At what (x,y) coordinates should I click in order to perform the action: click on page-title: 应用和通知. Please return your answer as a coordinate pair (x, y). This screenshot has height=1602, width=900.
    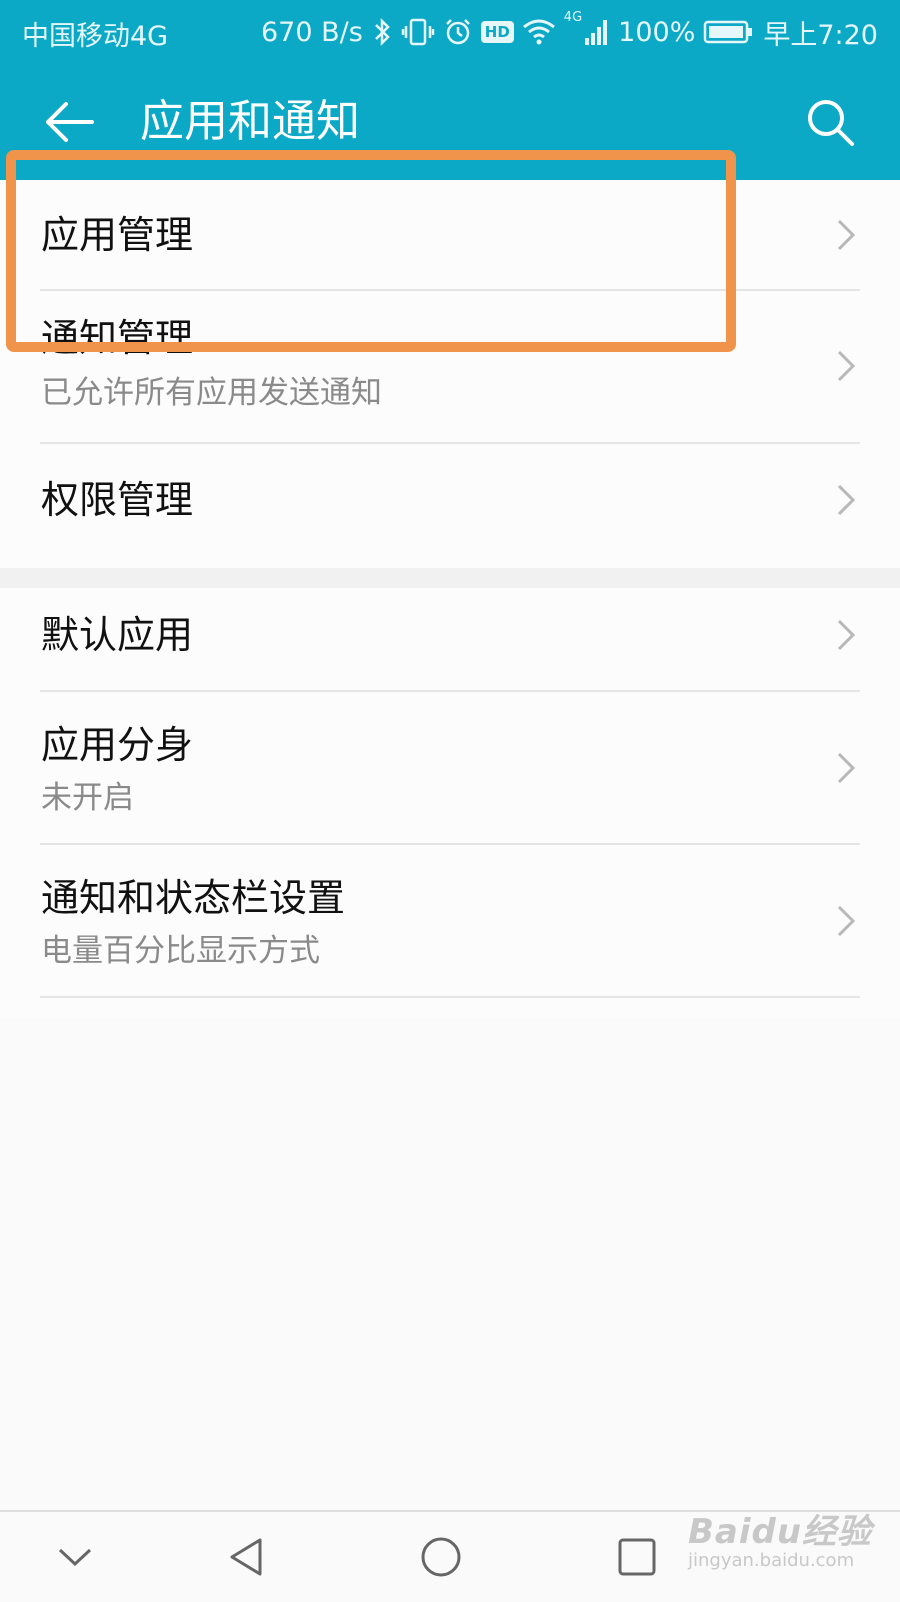
    Looking at the image, I should click on (250, 121).